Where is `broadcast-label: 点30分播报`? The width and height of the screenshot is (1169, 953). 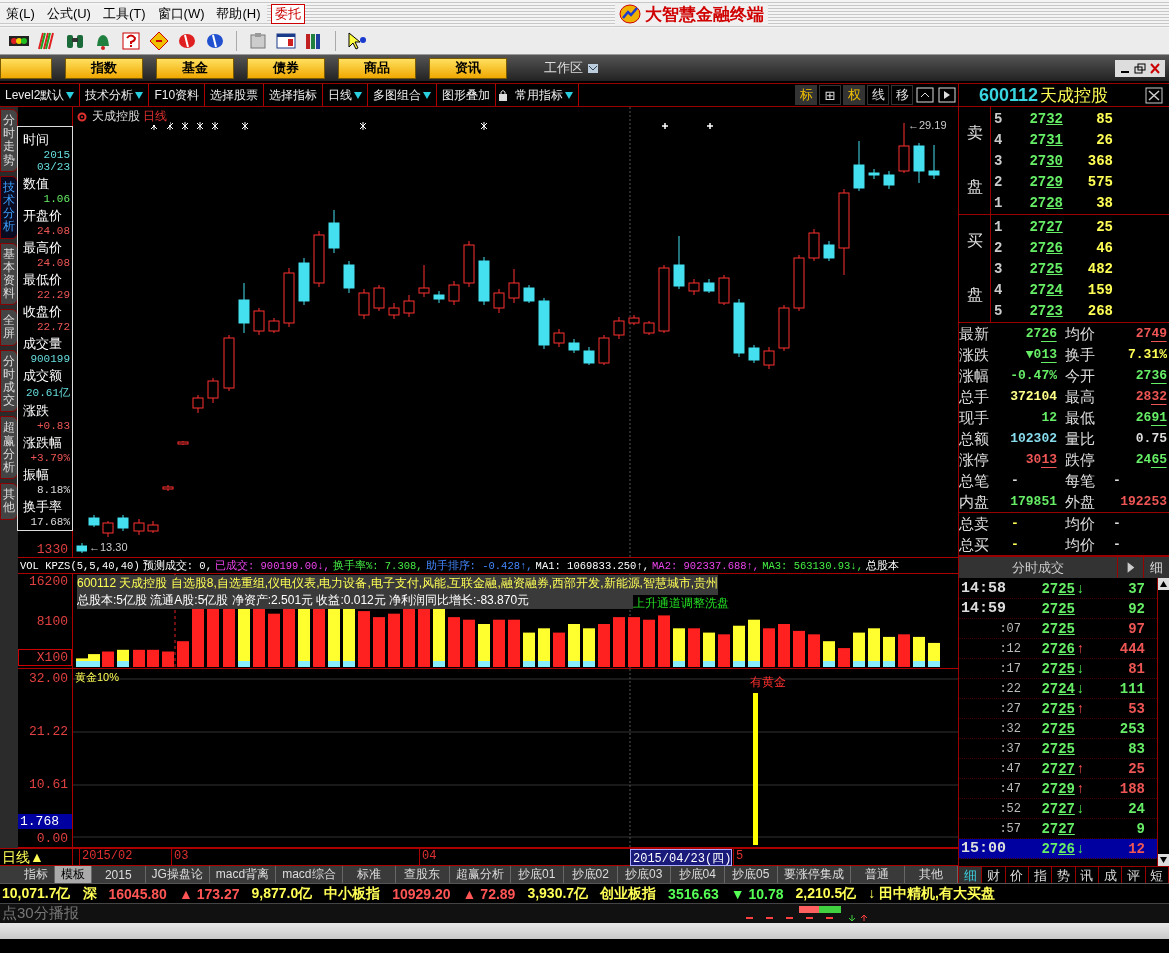
broadcast-label: 点30分播报 is located at coordinates (40, 913).